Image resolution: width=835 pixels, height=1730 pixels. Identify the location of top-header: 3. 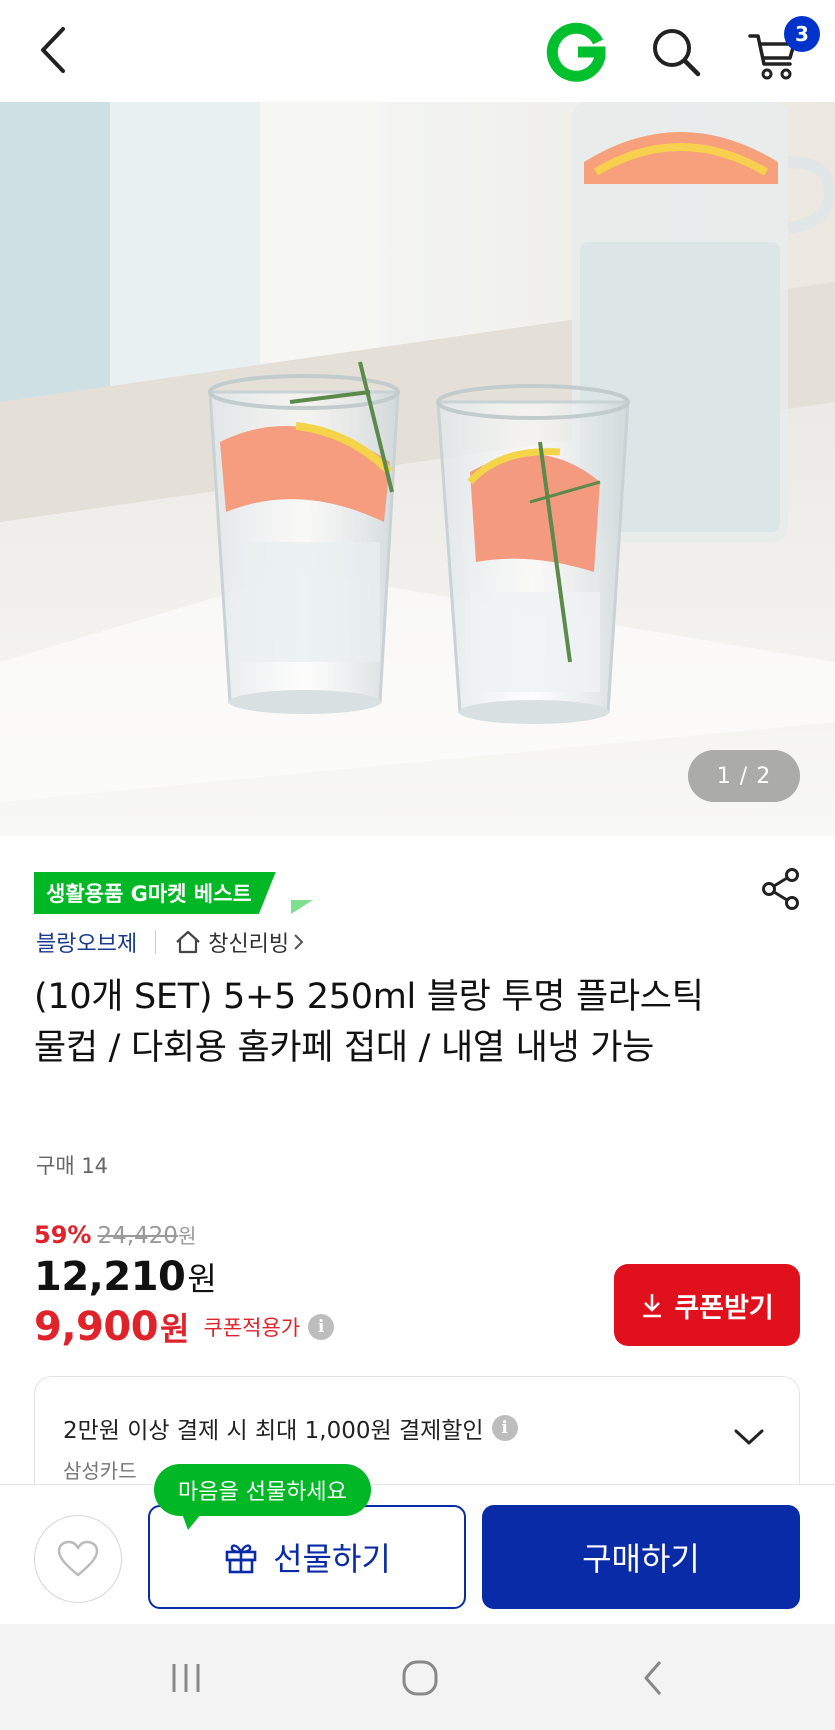
(417, 51).